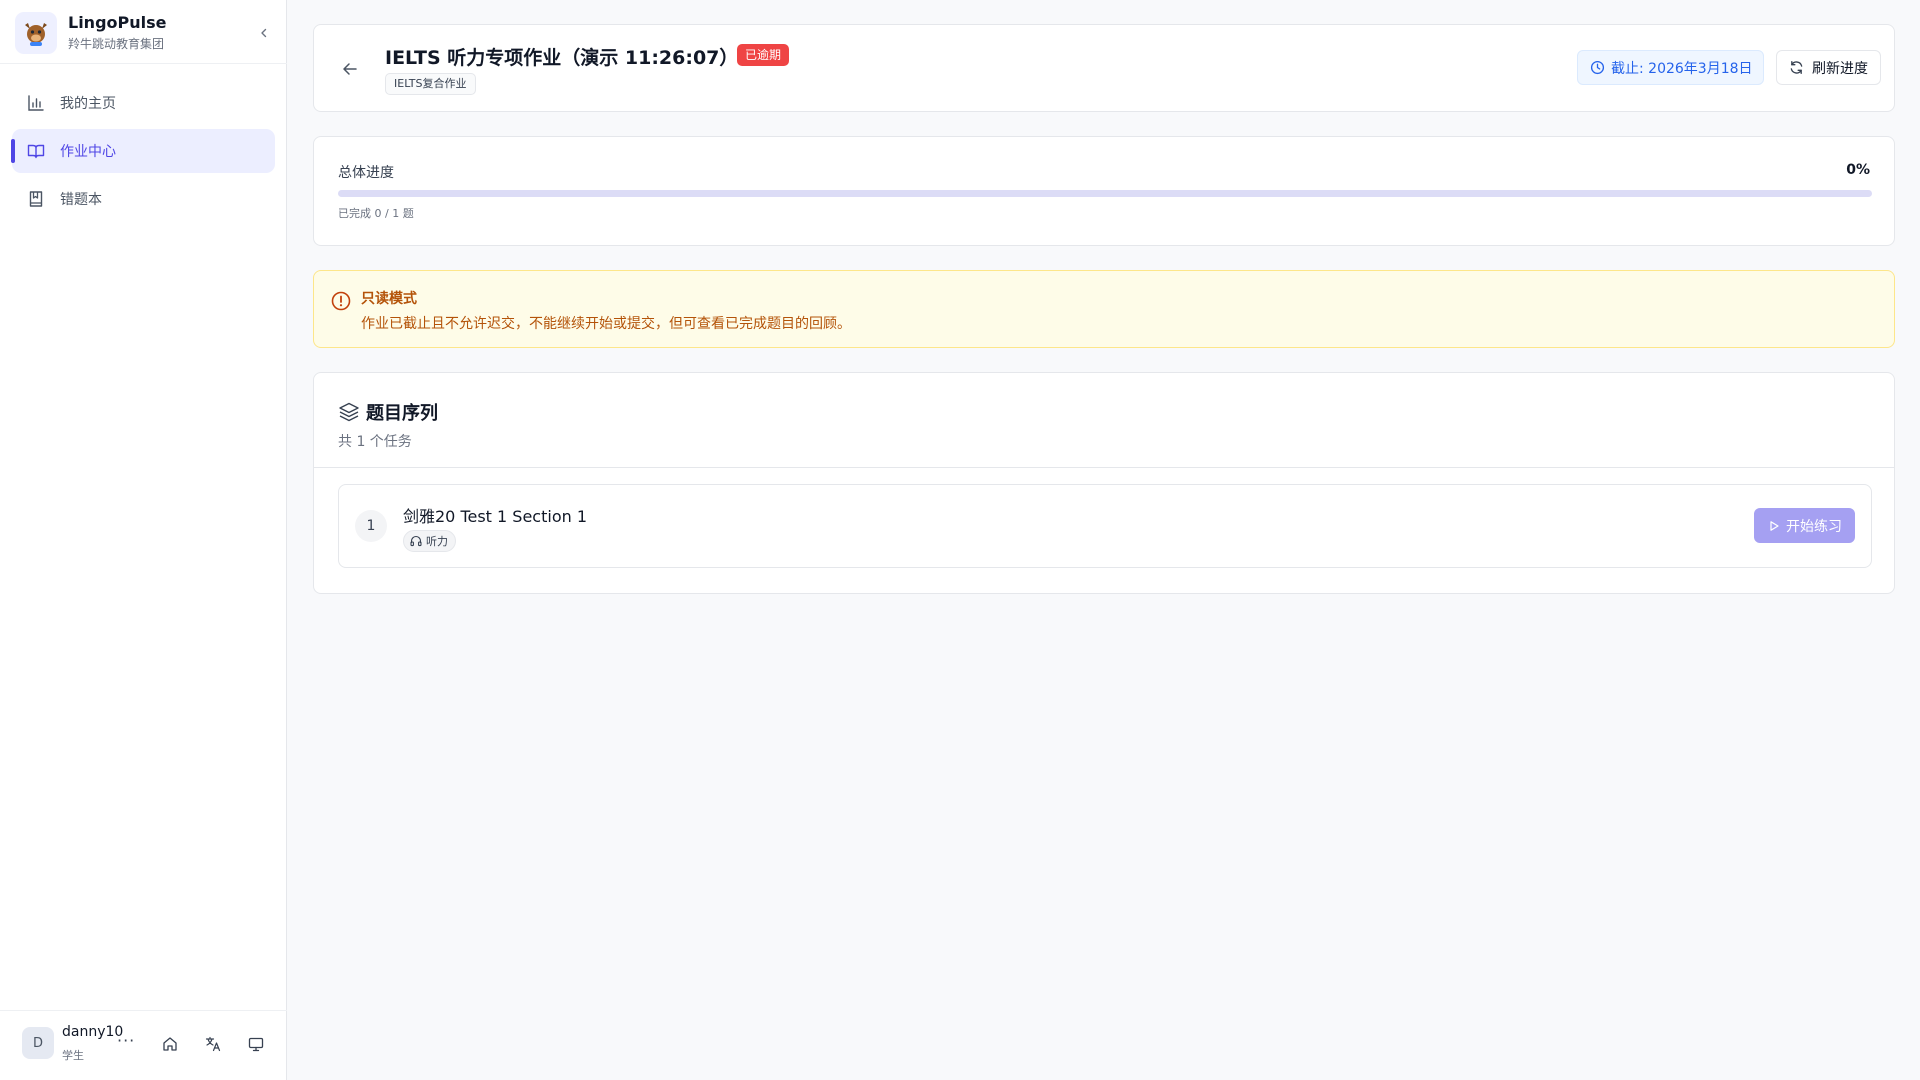  I want to click on more-options-button: ···, so click(126, 1040).